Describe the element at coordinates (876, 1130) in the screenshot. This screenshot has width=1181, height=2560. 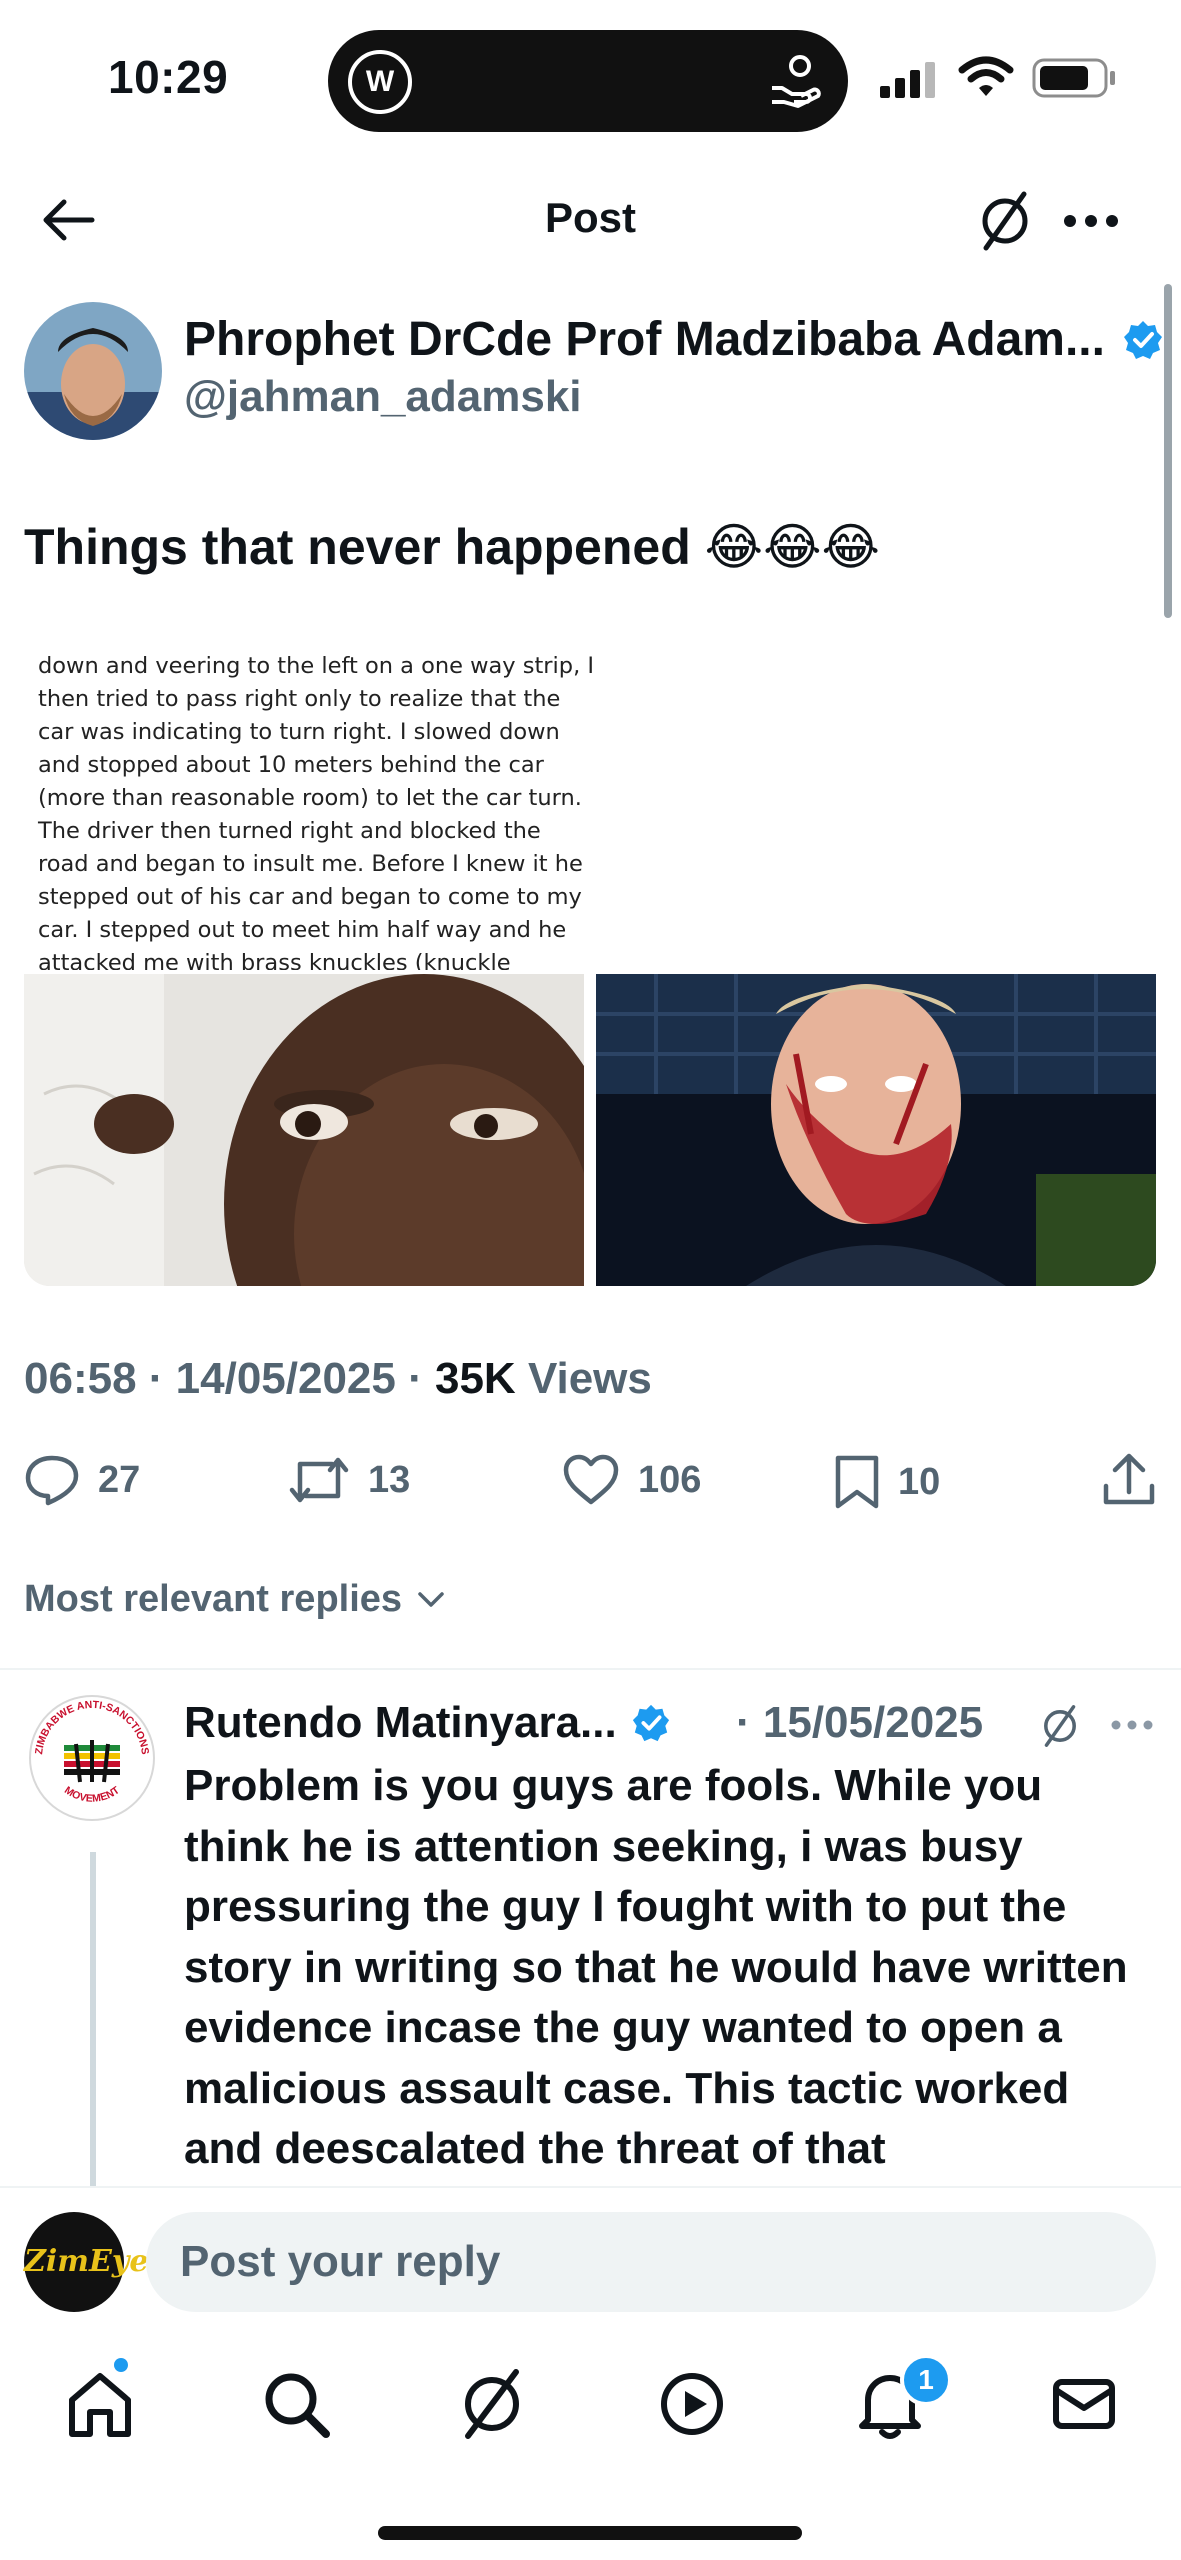
I see `media-photo-right` at that location.